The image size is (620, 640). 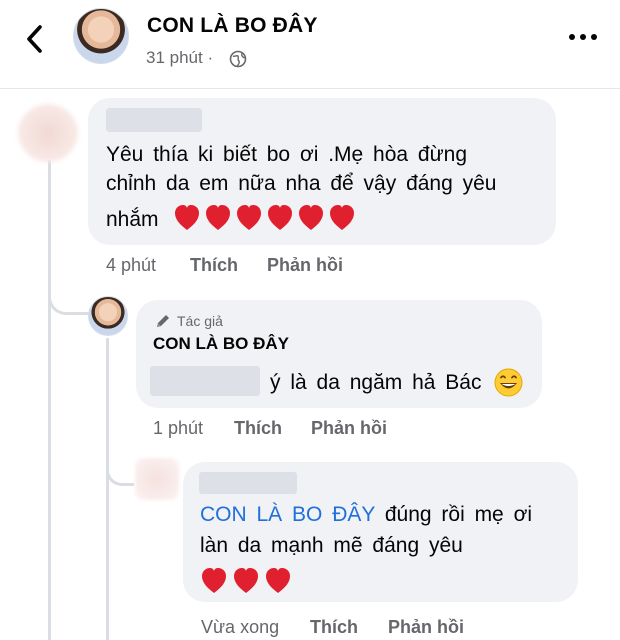 I want to click on redacted-mention, so click(x=205, y=381).